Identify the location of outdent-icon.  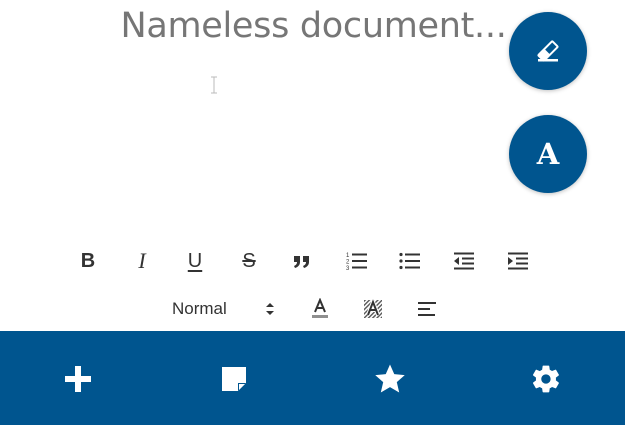
(464, 261).